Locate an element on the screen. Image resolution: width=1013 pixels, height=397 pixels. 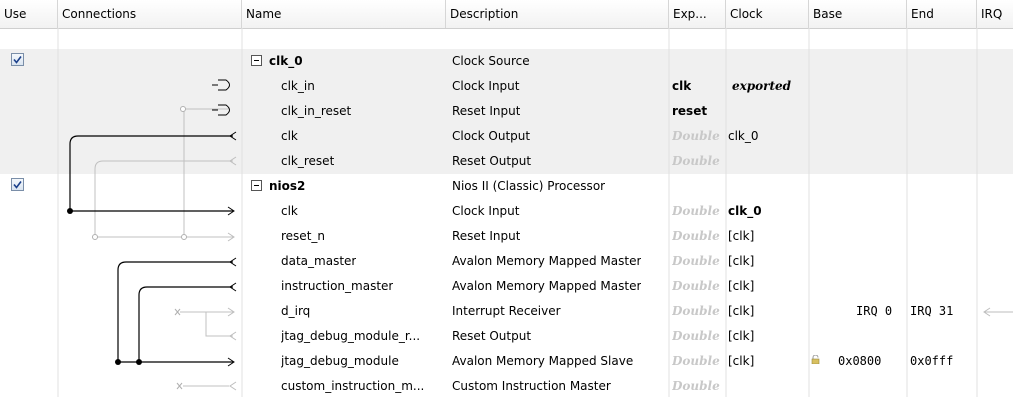
table-row: nios2 Nios II (Classic) Processor is located at coordinates (506, 186).